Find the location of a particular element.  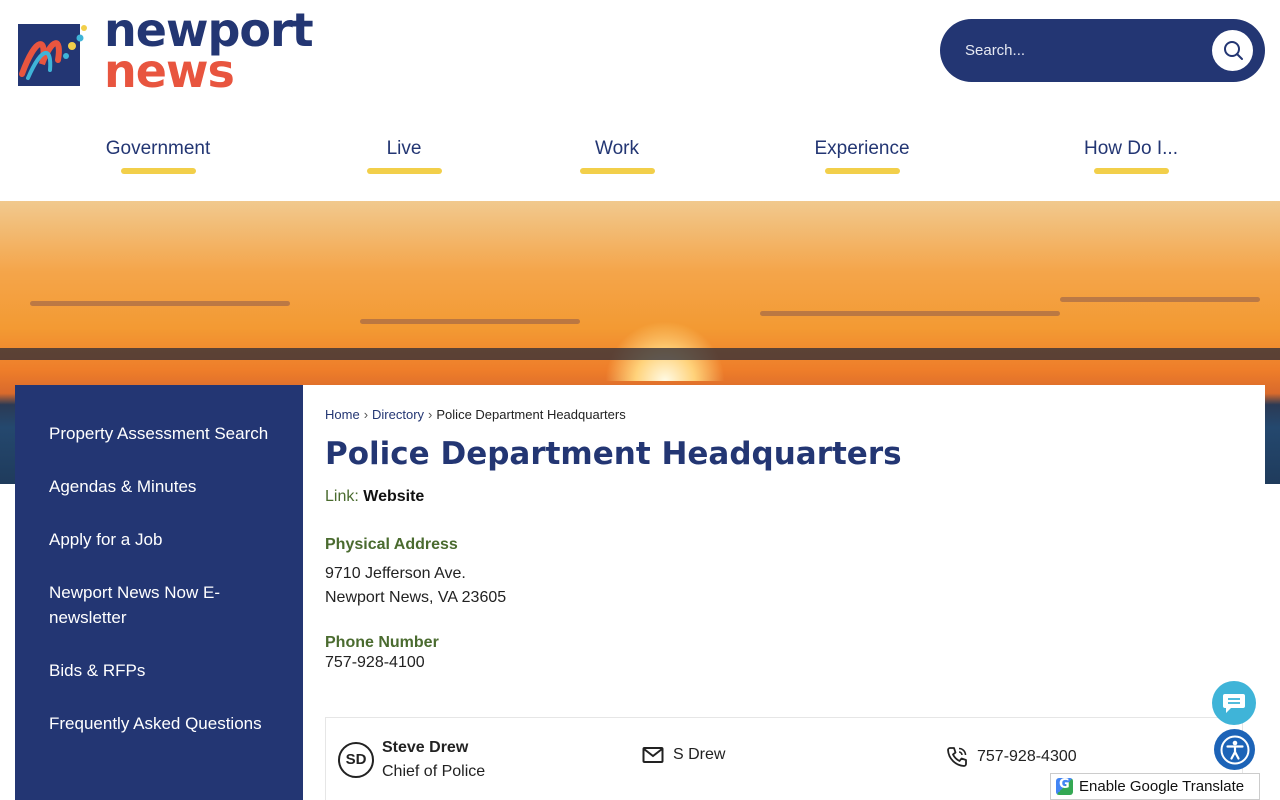

mail-icon is located at coordinates (653, 755).